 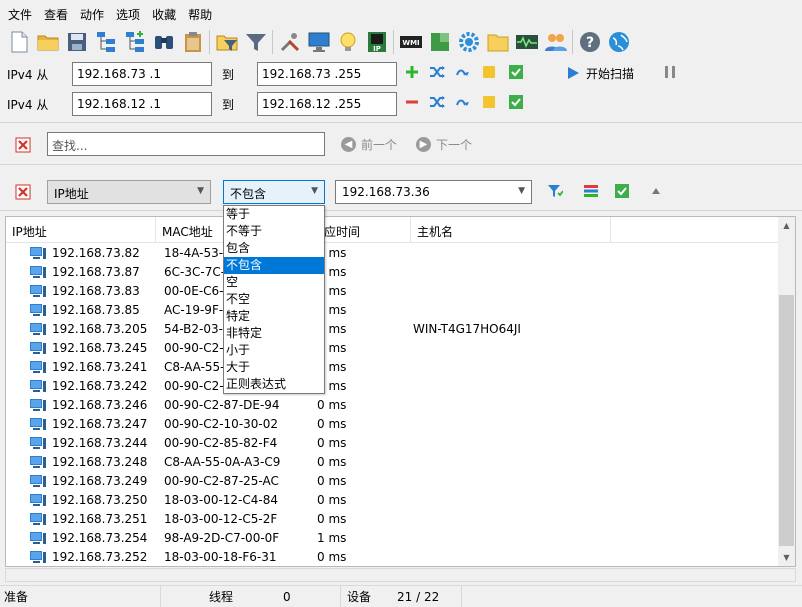 I want to click on apply-filter-icon, so click(x=555, y=191).